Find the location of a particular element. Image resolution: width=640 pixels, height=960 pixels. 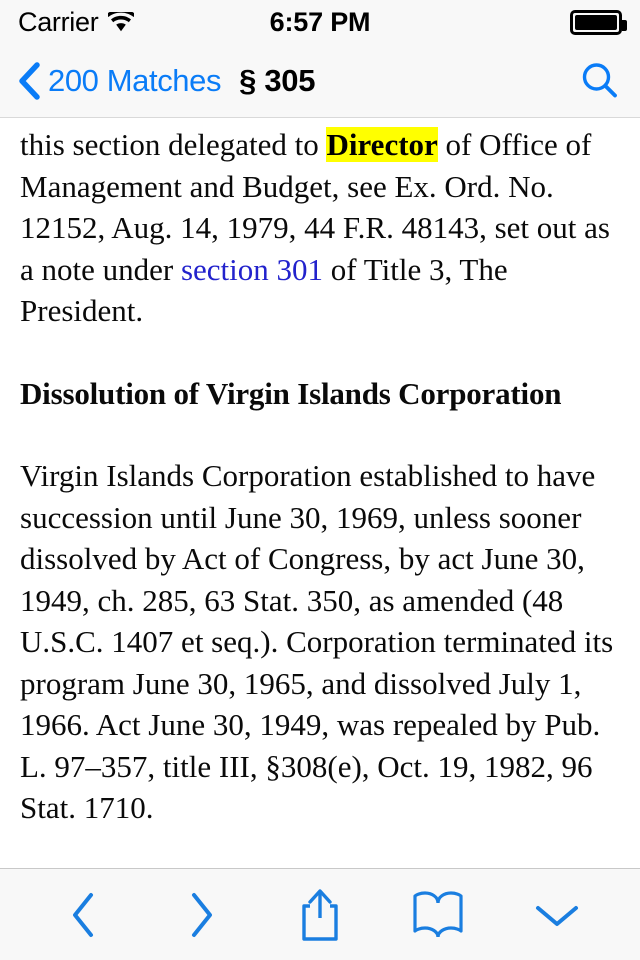

search-icon is located at coordinates (600, 81).